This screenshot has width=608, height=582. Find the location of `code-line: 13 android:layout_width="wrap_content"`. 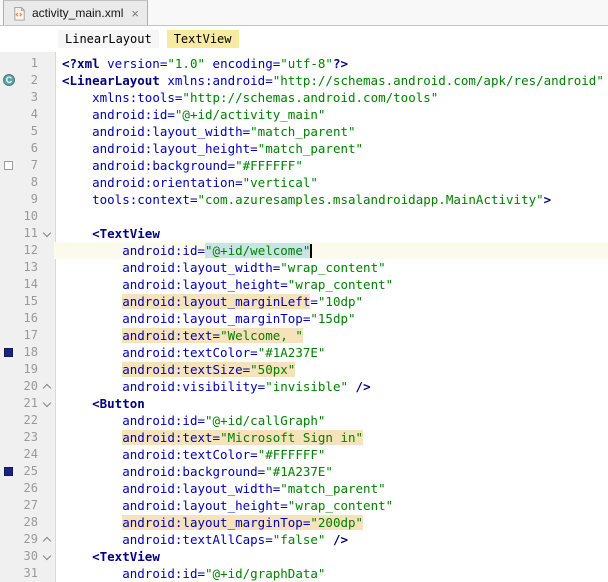

code-line: 13 android:layout_width="wrap_content" is located at coordinates (304, 267).